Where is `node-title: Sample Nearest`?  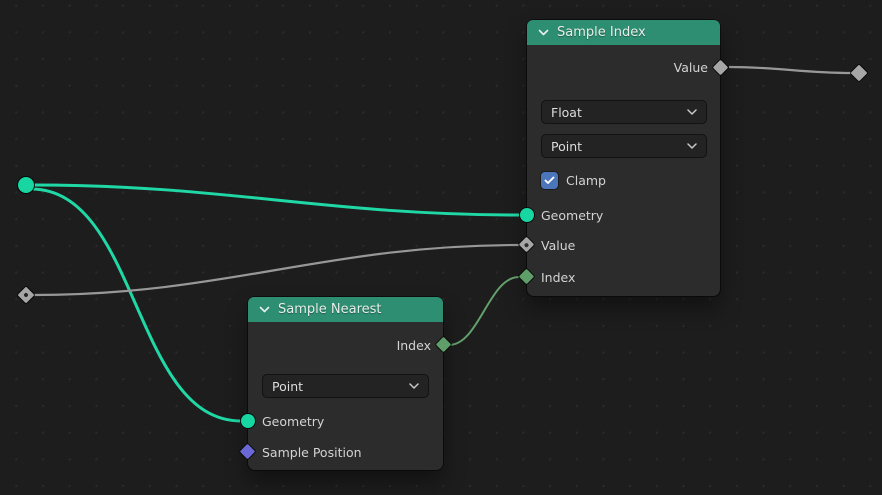
node-title: Sample Nearest is located at coordinates (330, 309).